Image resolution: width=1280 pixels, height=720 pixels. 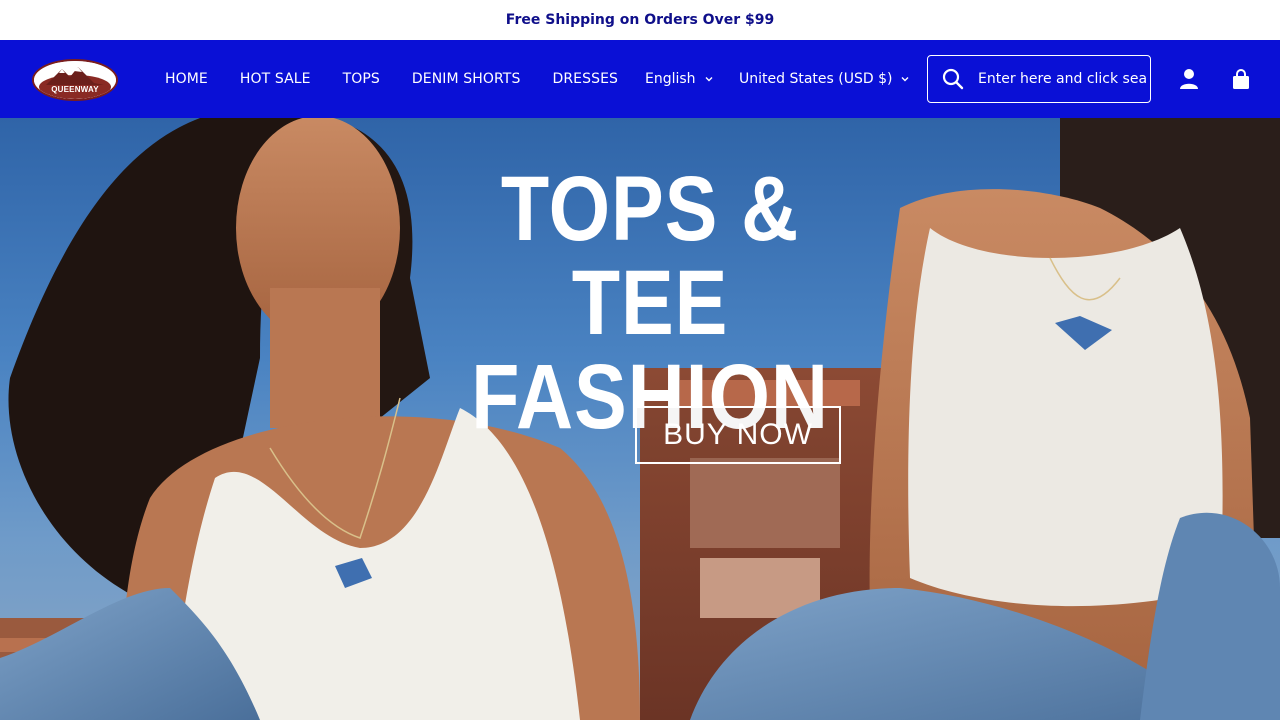 What do you see at coordinates (75, 89) in the screenshot?
I see `logo-text: QUEENWAY` at bounding box center [75, 89].